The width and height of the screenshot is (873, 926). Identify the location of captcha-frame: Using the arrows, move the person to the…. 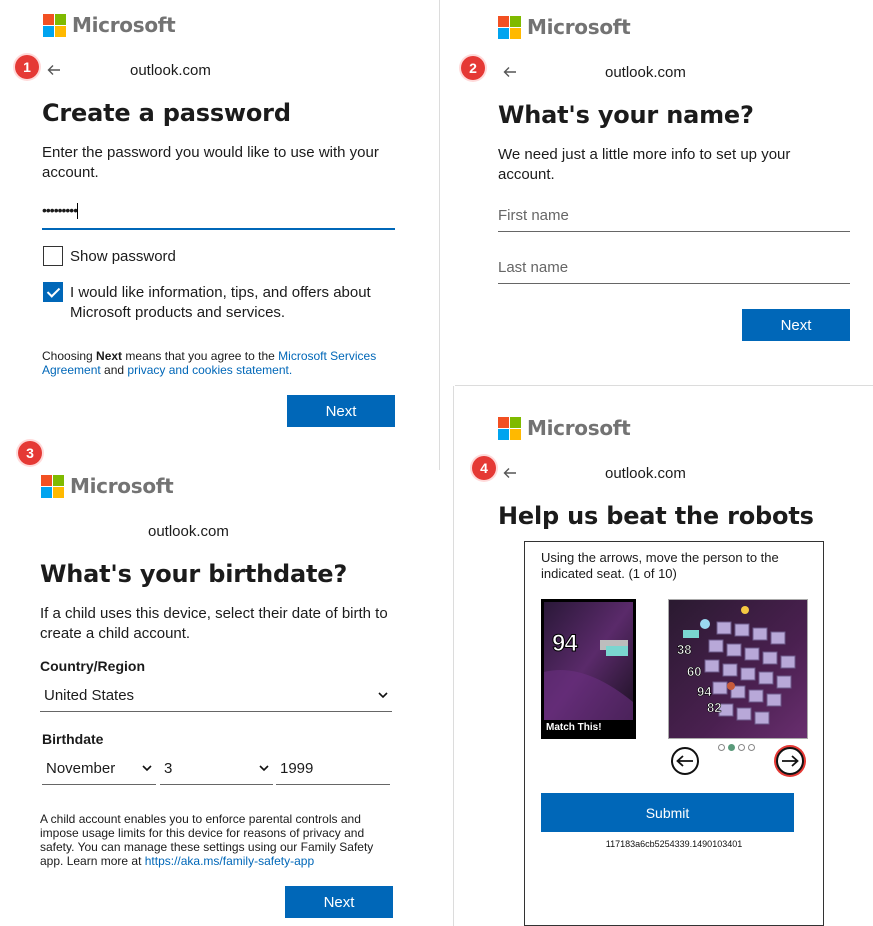
(674, 733).